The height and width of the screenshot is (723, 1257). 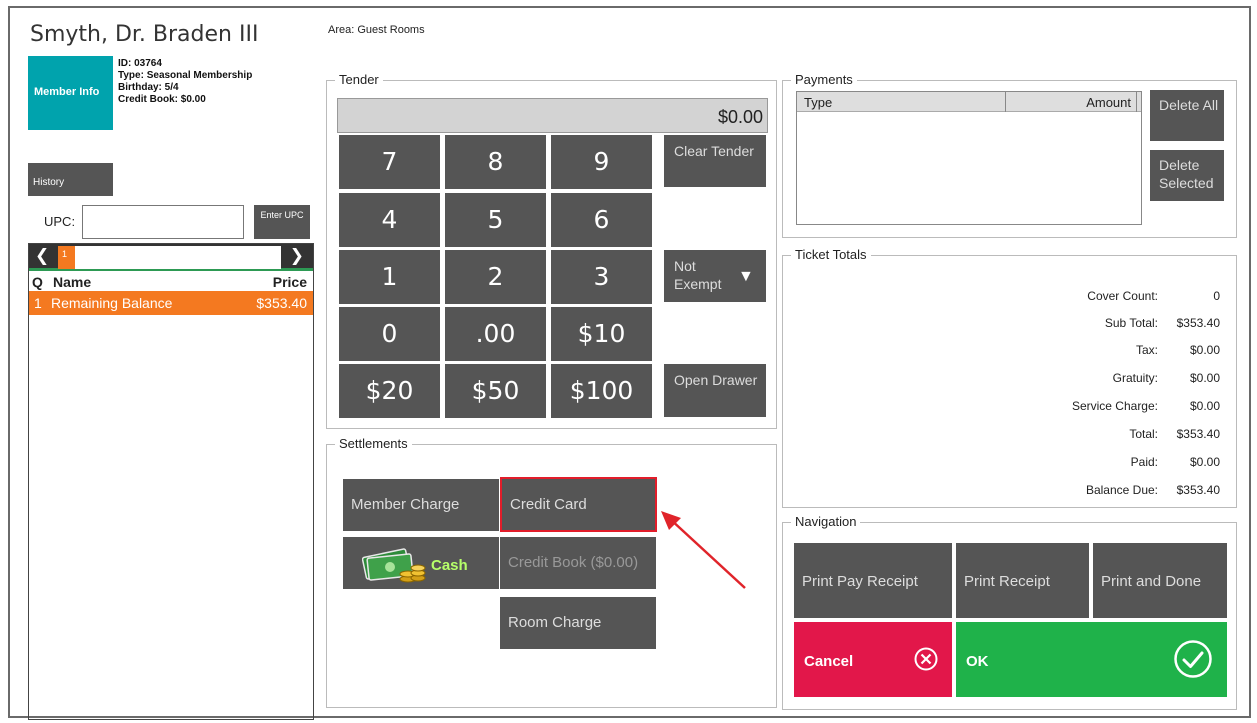 I want to click on list-pager: ❮ 1 ❯, so click(x=171, y=257).